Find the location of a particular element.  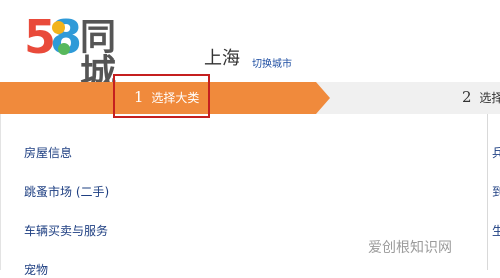

category-house: 房屋信息 is located at coordinates (48, 152).